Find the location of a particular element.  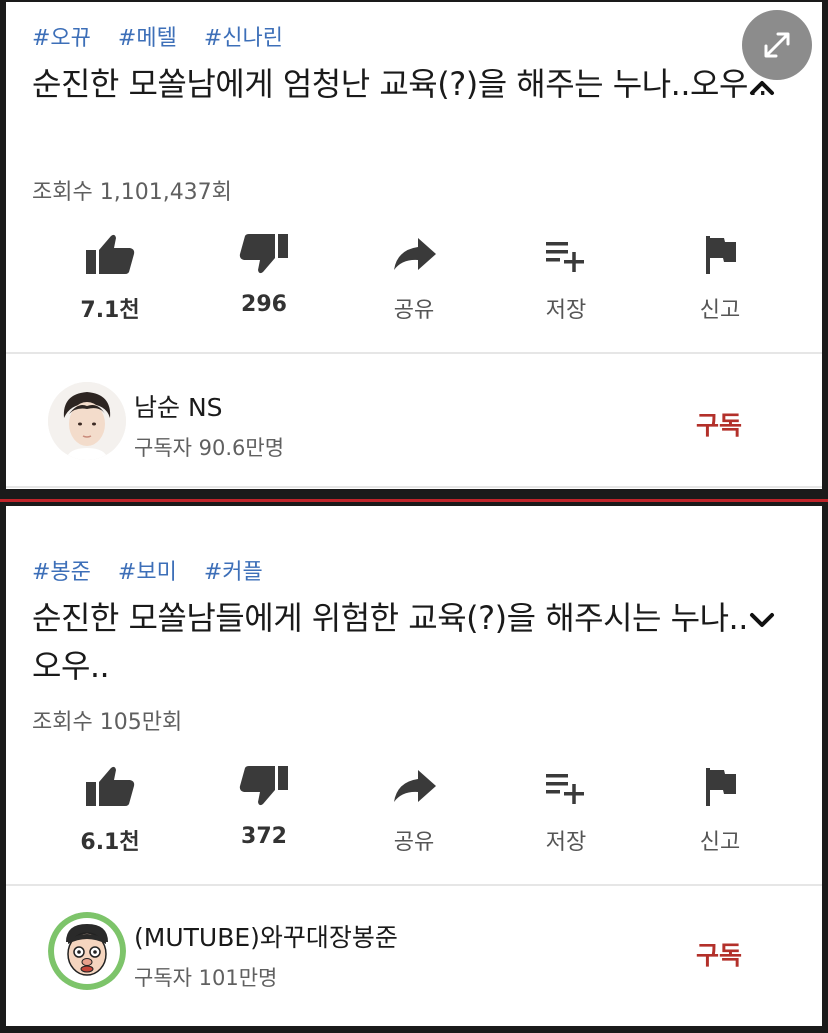

comparison-divider is located at coordinates (414, 500).